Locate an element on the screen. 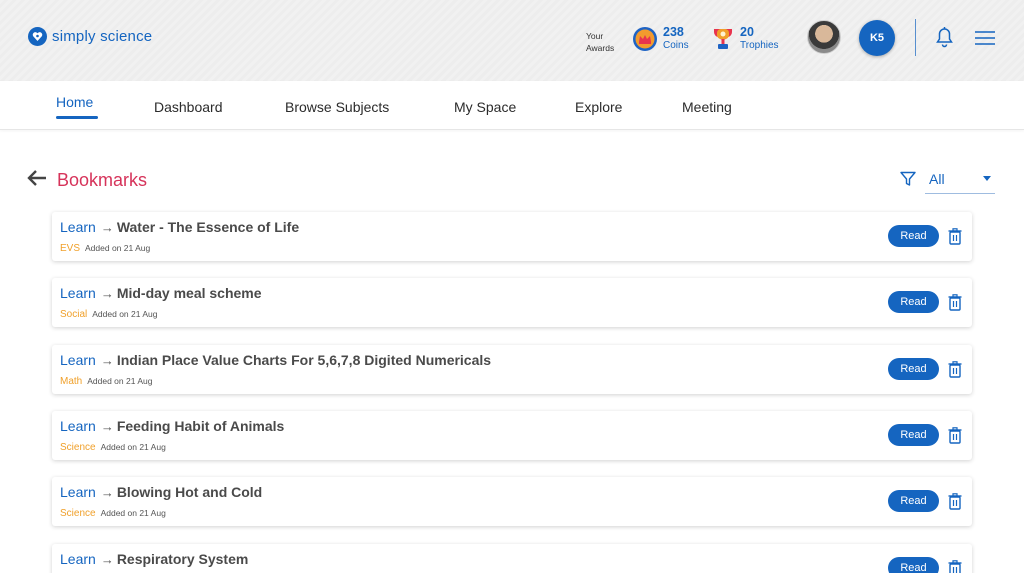 The image size is (1024, 573). nav-meeting: Meeting is located at coordinates (707, 107).